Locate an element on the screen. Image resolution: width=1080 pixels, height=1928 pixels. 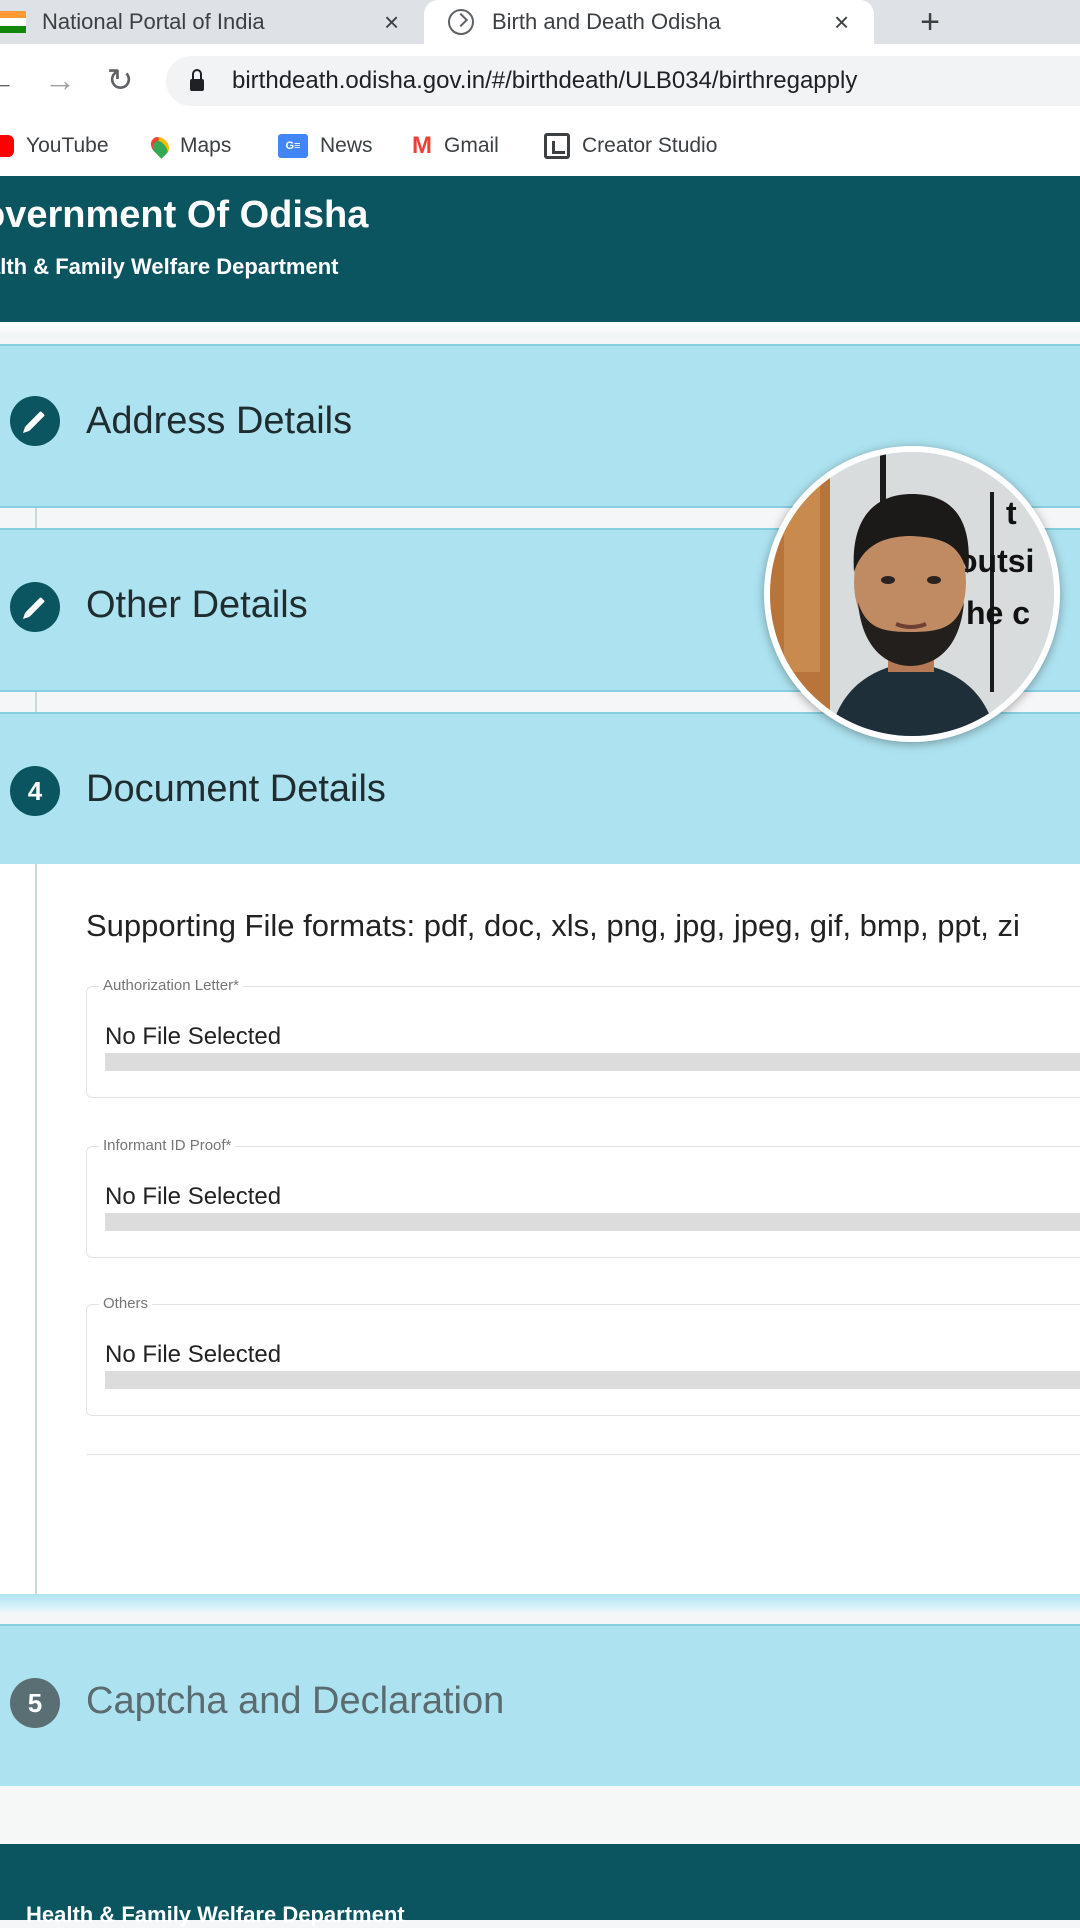
reload-button: ↻ is located at coordinates (120, 80).